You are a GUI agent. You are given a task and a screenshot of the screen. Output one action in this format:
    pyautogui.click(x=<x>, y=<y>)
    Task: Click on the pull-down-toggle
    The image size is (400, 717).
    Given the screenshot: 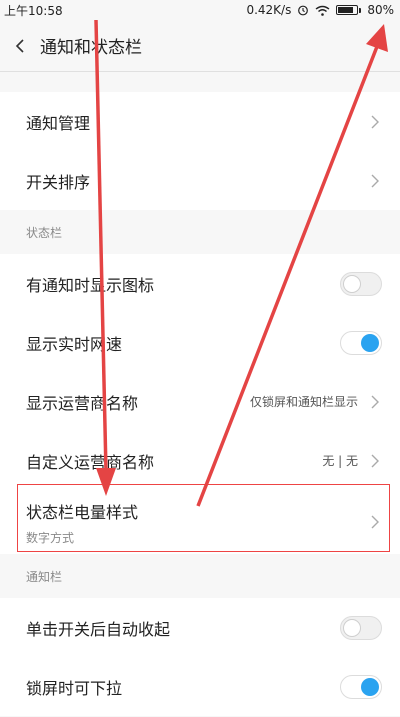 What is the action you would take?
    pyautogui.click(x=361, y=686)
    